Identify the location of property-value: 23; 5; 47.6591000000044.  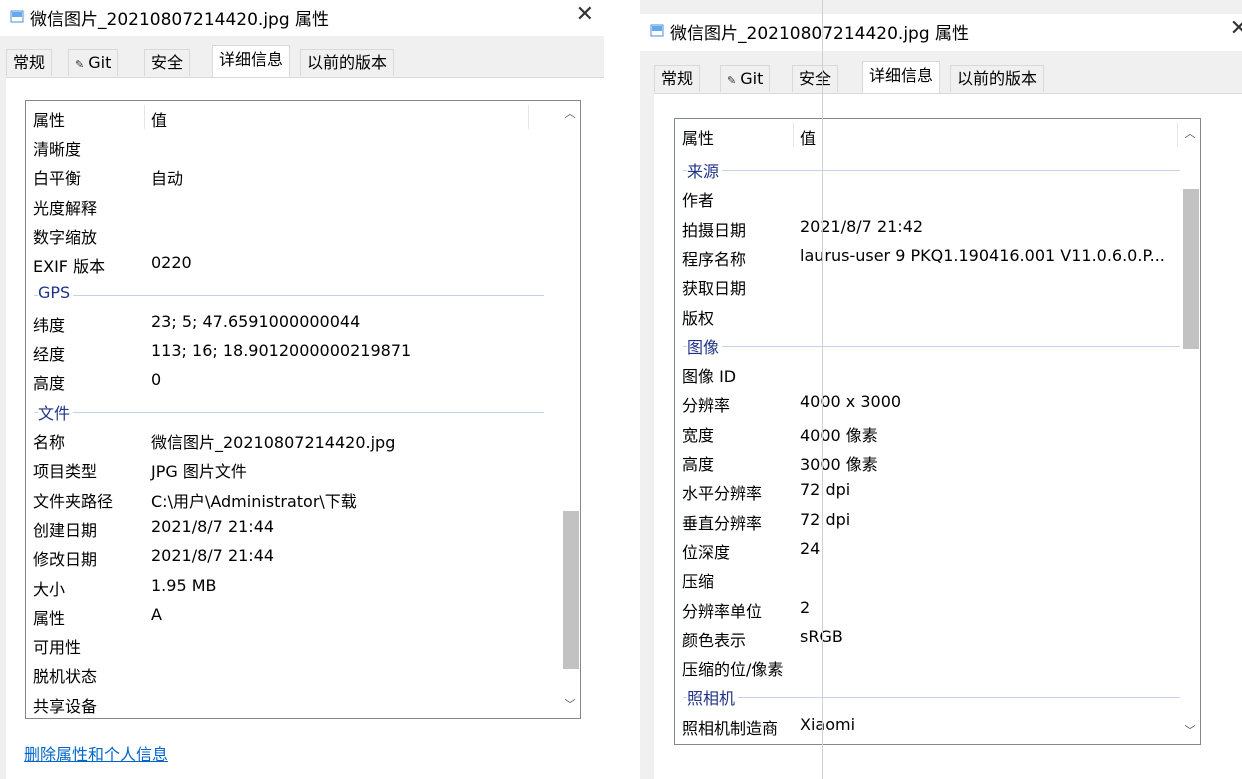
(255, 321).